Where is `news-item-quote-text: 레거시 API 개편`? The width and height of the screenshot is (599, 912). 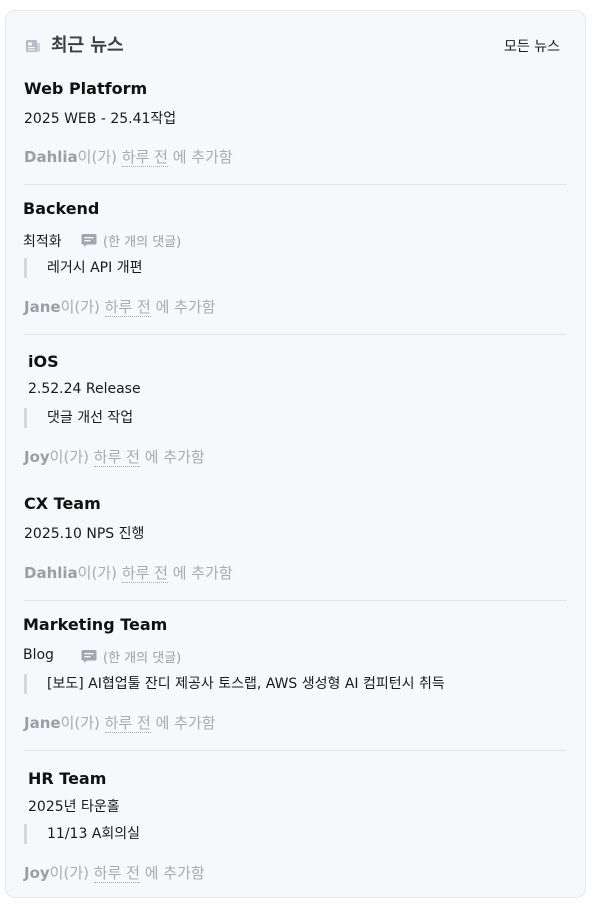 news-item-quote-text: 레거시 API 개편 is located at coordinates (95, 268).